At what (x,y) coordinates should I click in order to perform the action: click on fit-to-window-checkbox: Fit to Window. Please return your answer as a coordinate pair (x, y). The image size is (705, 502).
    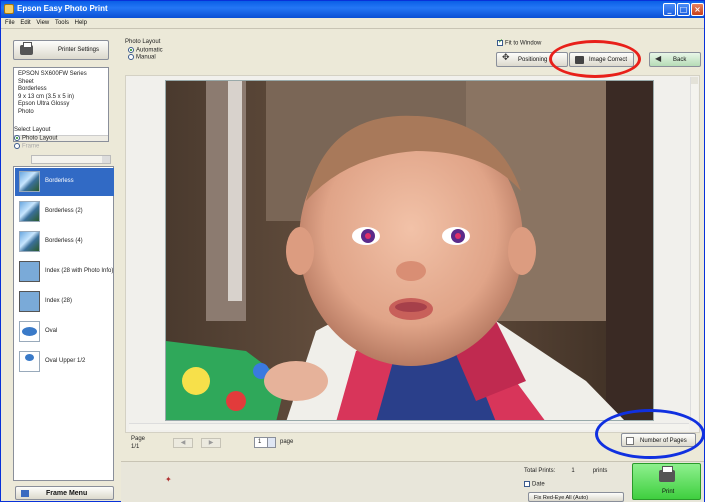
    Looking at the image, I should click on (519, 42).